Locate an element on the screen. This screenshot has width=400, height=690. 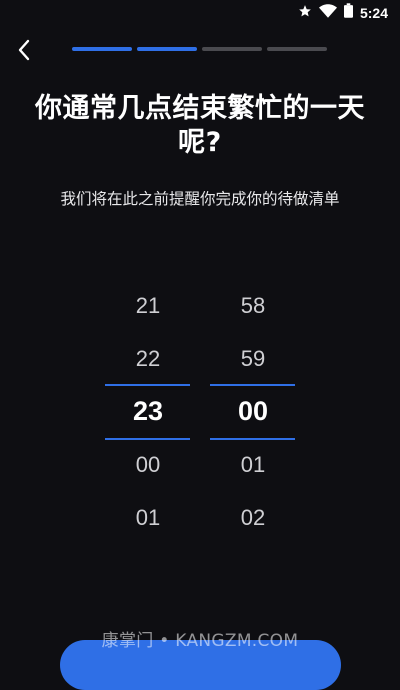
wifi-icon is located at coordinates (327, 12).